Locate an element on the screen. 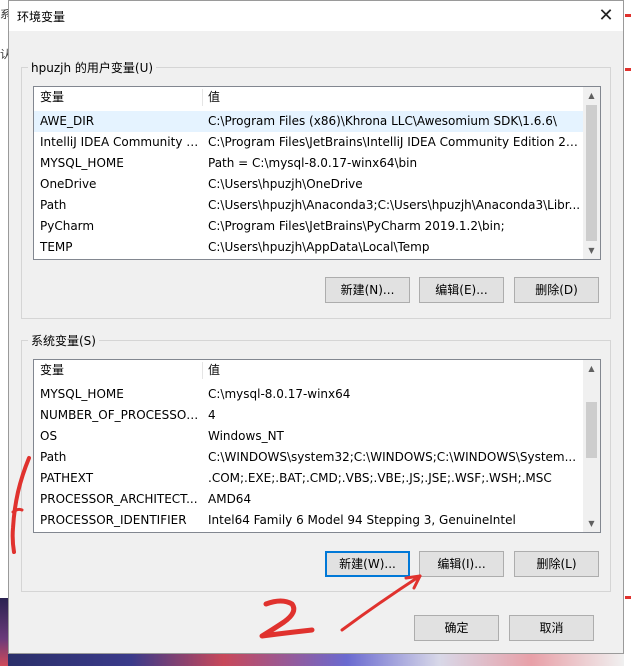 The image size is (632, 666). system-delete-button: 删除(L) is located at coordinates (556, 564).